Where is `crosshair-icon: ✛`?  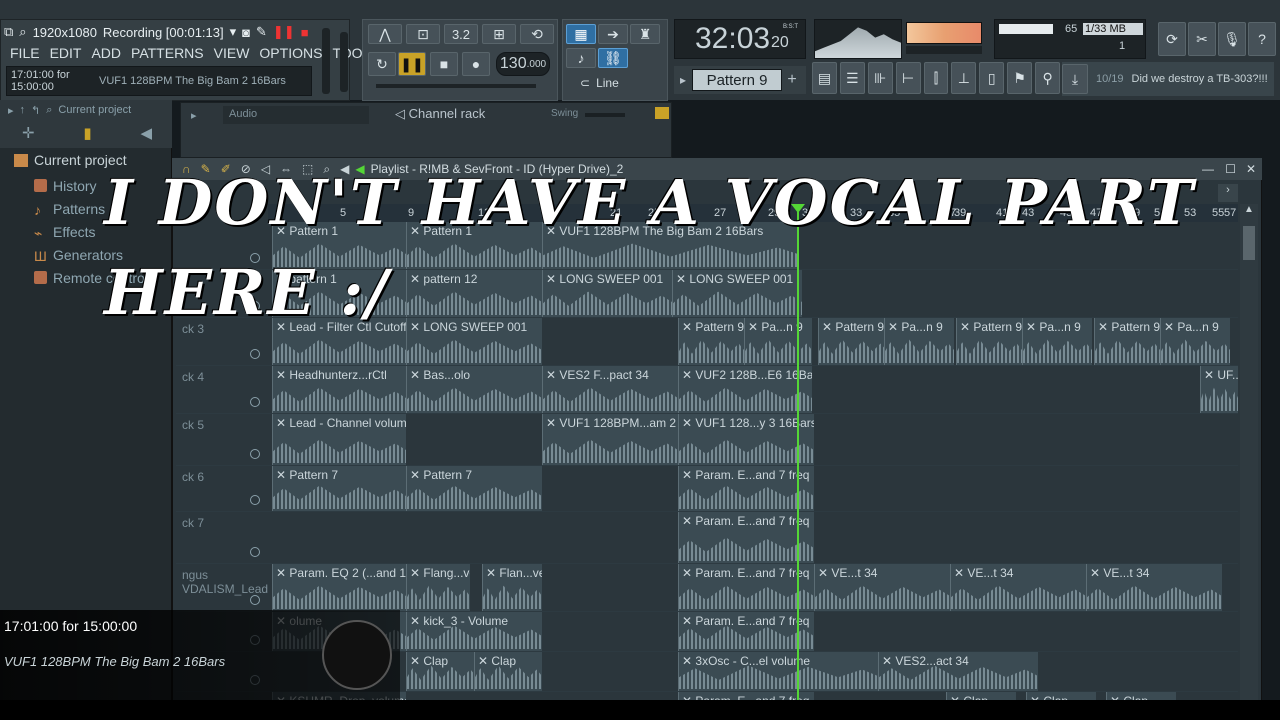 crosshair-icon: ✛ is located at coordinates (28, 133).